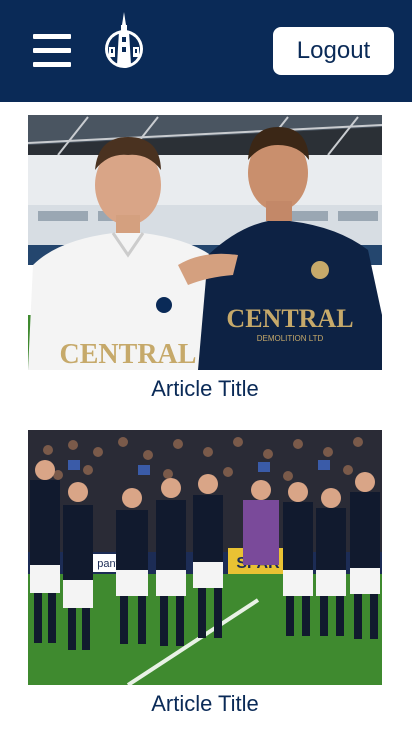  What do you see at coordinates (107, 564) in the screenshot?
I see `ad-board-text: pant` at bounding box center [107, 564].